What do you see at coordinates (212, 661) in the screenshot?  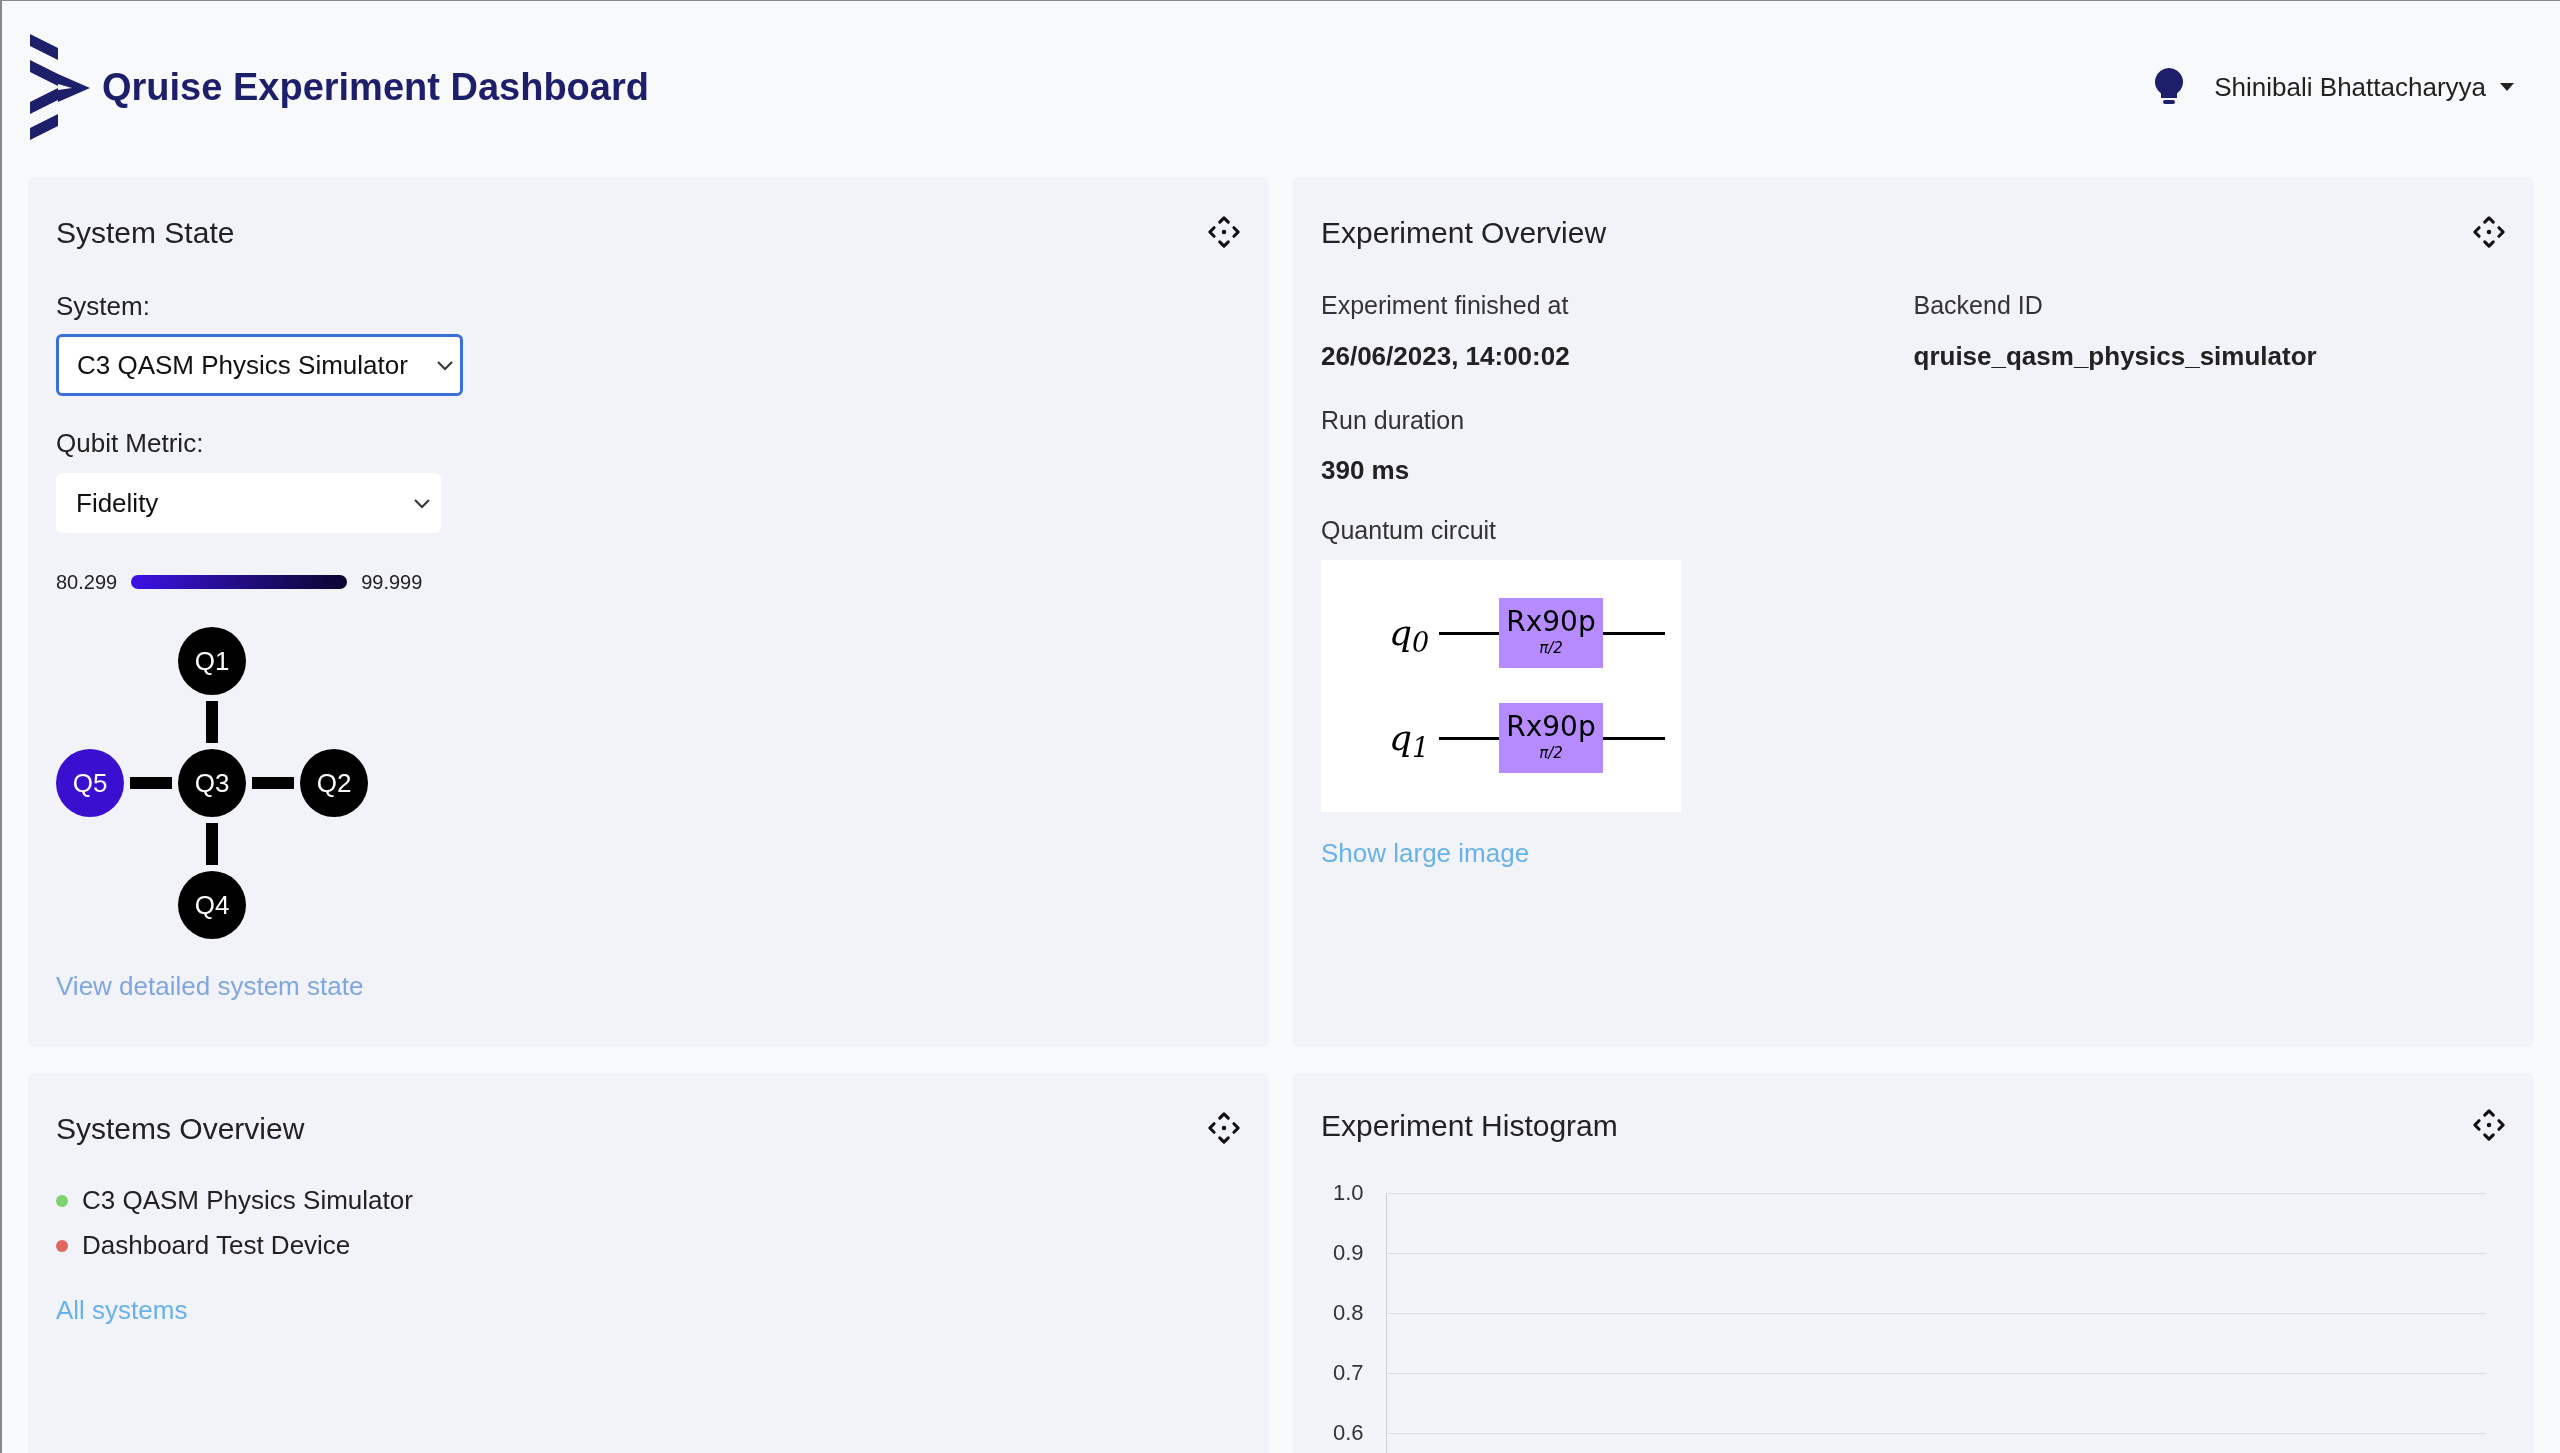 I see `qubit-node: Q1` at bounding box center [212, 661].